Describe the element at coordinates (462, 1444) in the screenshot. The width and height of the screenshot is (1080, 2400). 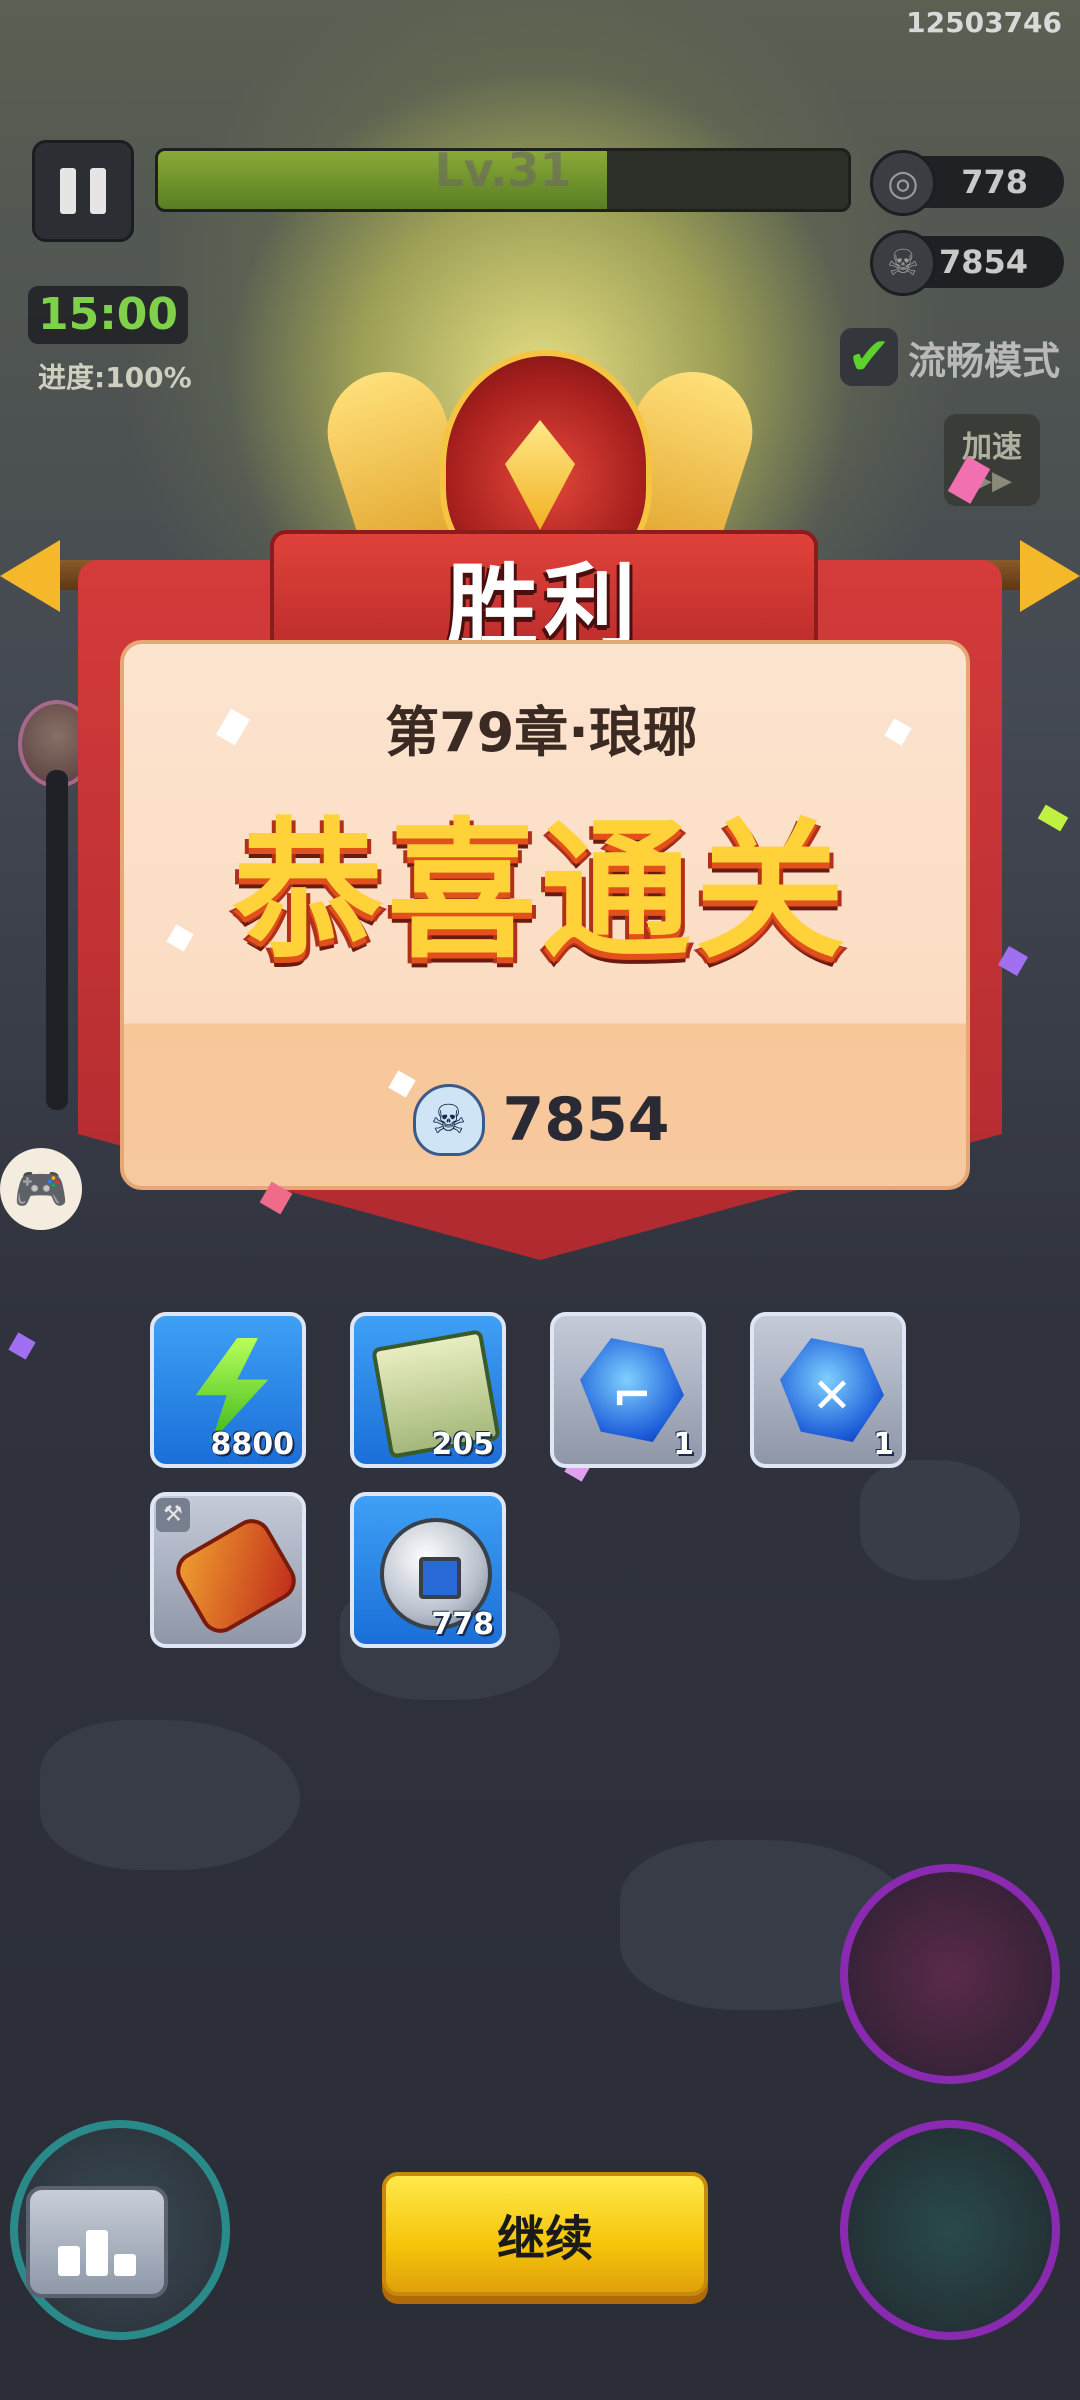
I see `reward-qty: 205` at that location.